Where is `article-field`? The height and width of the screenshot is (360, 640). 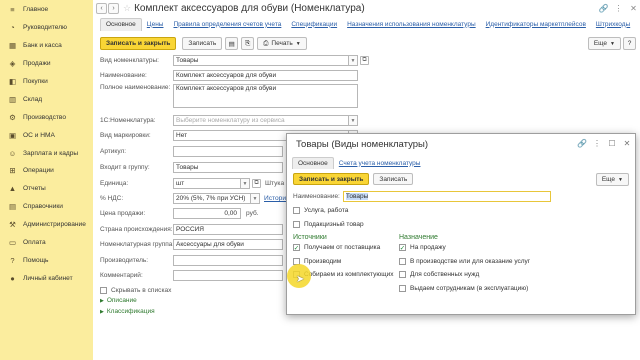 article-field is located at coordinates (228, 151).